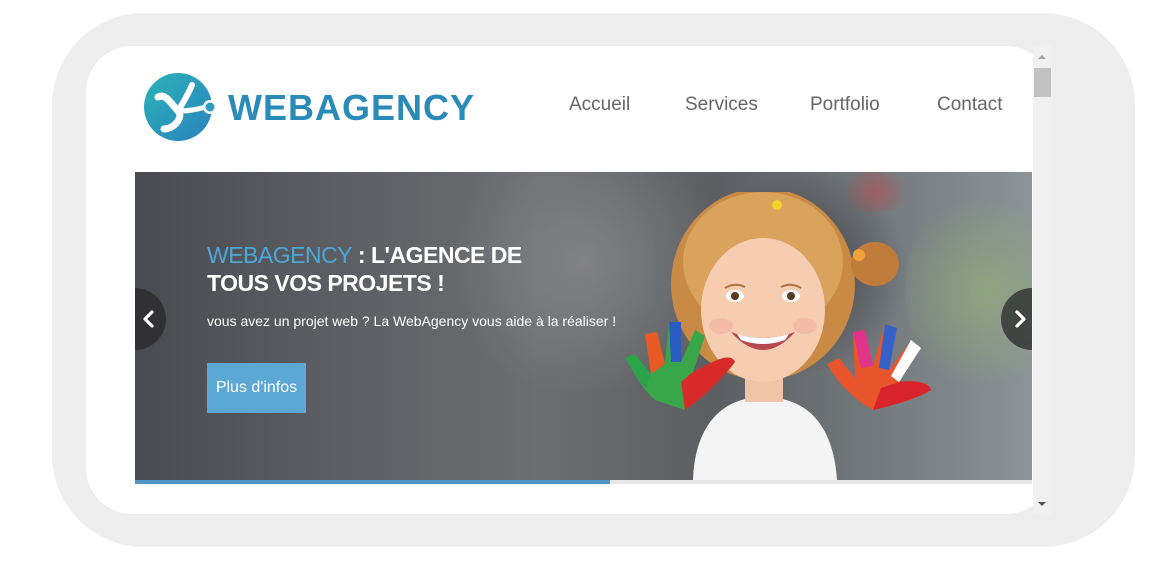 This screenshot has height=566, width=1156. What do you see at coordinates (181, 107) in the screenshot?
I see `webagency-logo-icon` at bounding box center [181, 107].